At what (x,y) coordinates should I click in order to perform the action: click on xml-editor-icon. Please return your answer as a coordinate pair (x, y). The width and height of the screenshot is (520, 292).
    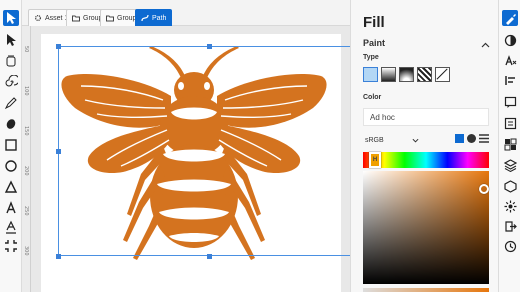
    Looking at the image, I should click on (510, 123).